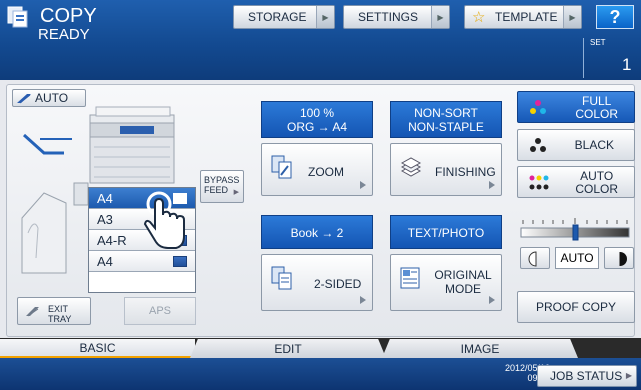 This screenshot has height=390, width=641. I want to click on original-mode-line2: MODE, so click(463, 289).